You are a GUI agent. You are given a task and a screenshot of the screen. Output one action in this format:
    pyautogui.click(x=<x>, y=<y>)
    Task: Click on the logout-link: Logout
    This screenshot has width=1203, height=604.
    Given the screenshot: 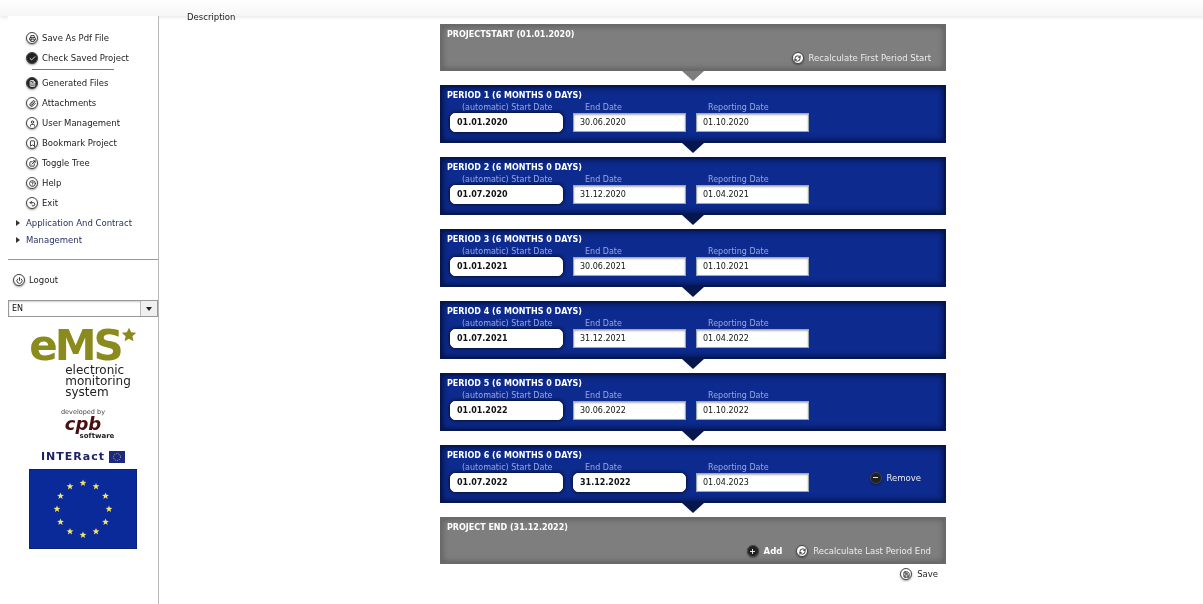 What is the action you would take?
    pyautogui.click(x=83, y=273)
    